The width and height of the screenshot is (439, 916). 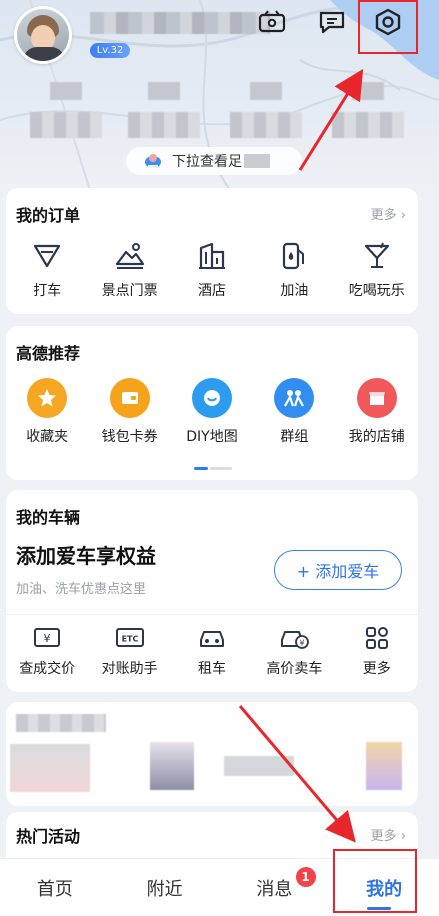 I want to click on vehicle-item-label: 查成交价, so click(x=47, y=669).